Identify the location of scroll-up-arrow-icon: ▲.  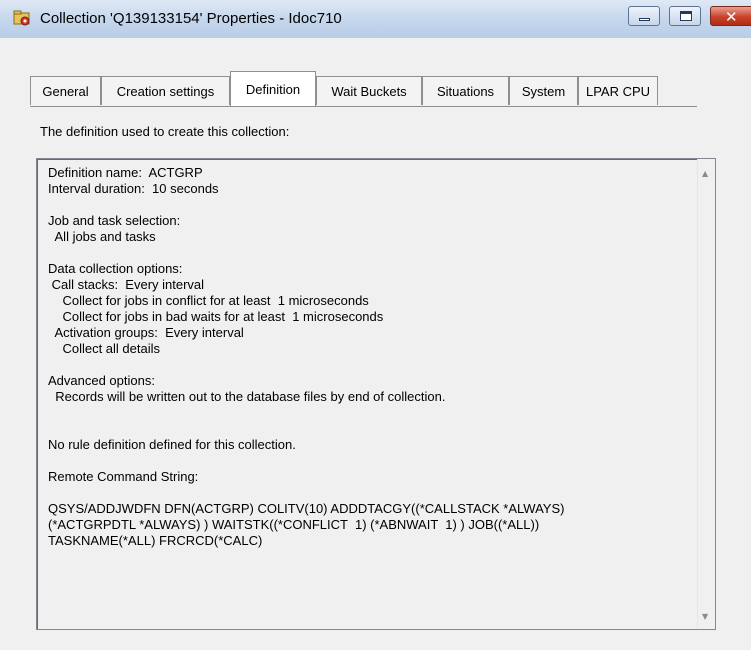
(705, 173).